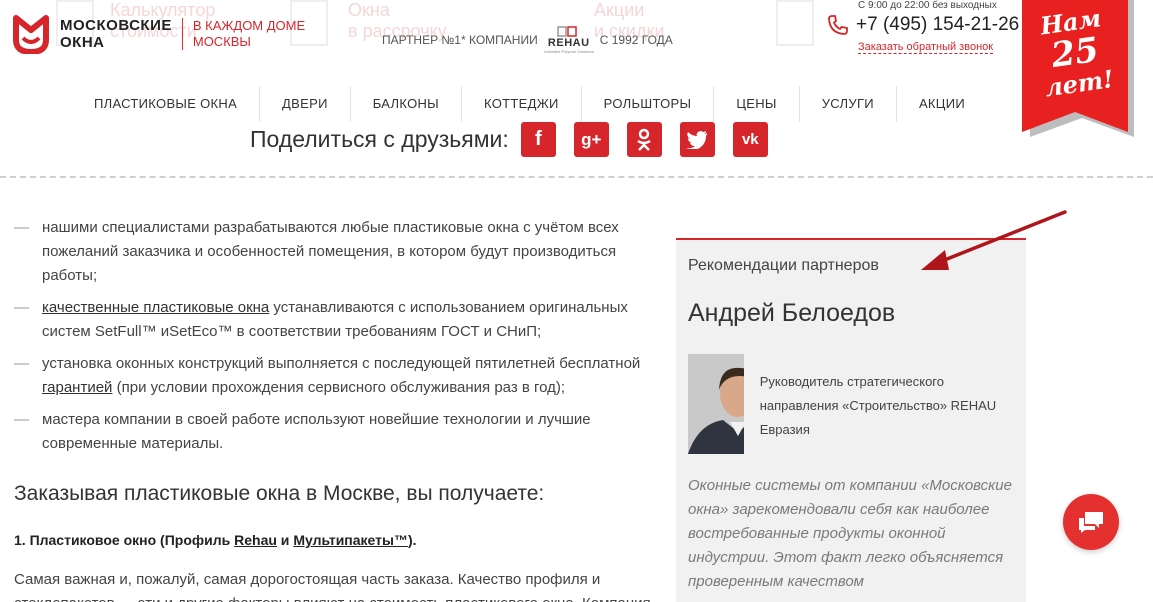  Describe the element at coordinates (750, 139) in the screenshot. I see `vk-icon: vk` at that location.